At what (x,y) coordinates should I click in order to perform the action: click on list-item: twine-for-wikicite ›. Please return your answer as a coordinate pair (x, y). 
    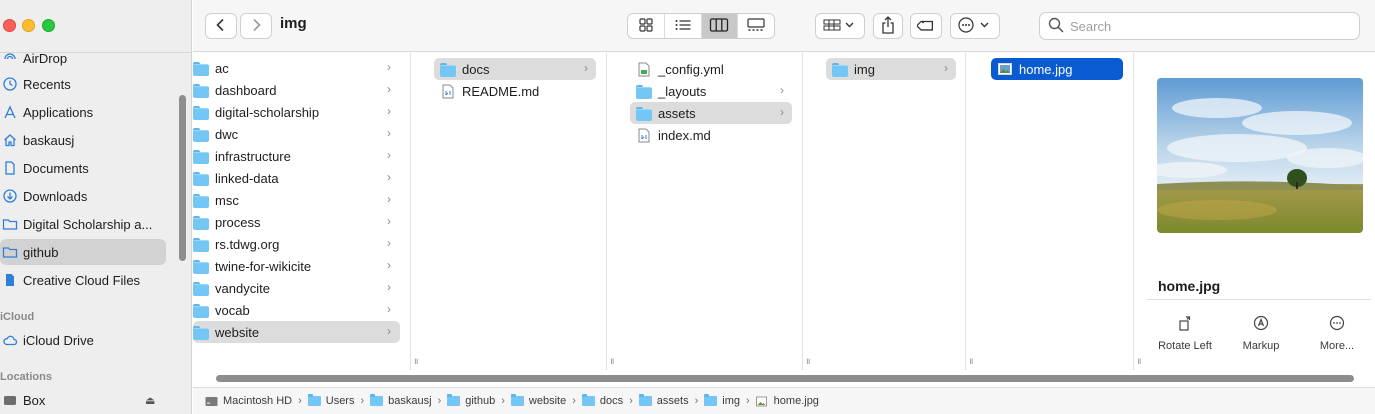
    Looking at the image, I should click on (296, 266).